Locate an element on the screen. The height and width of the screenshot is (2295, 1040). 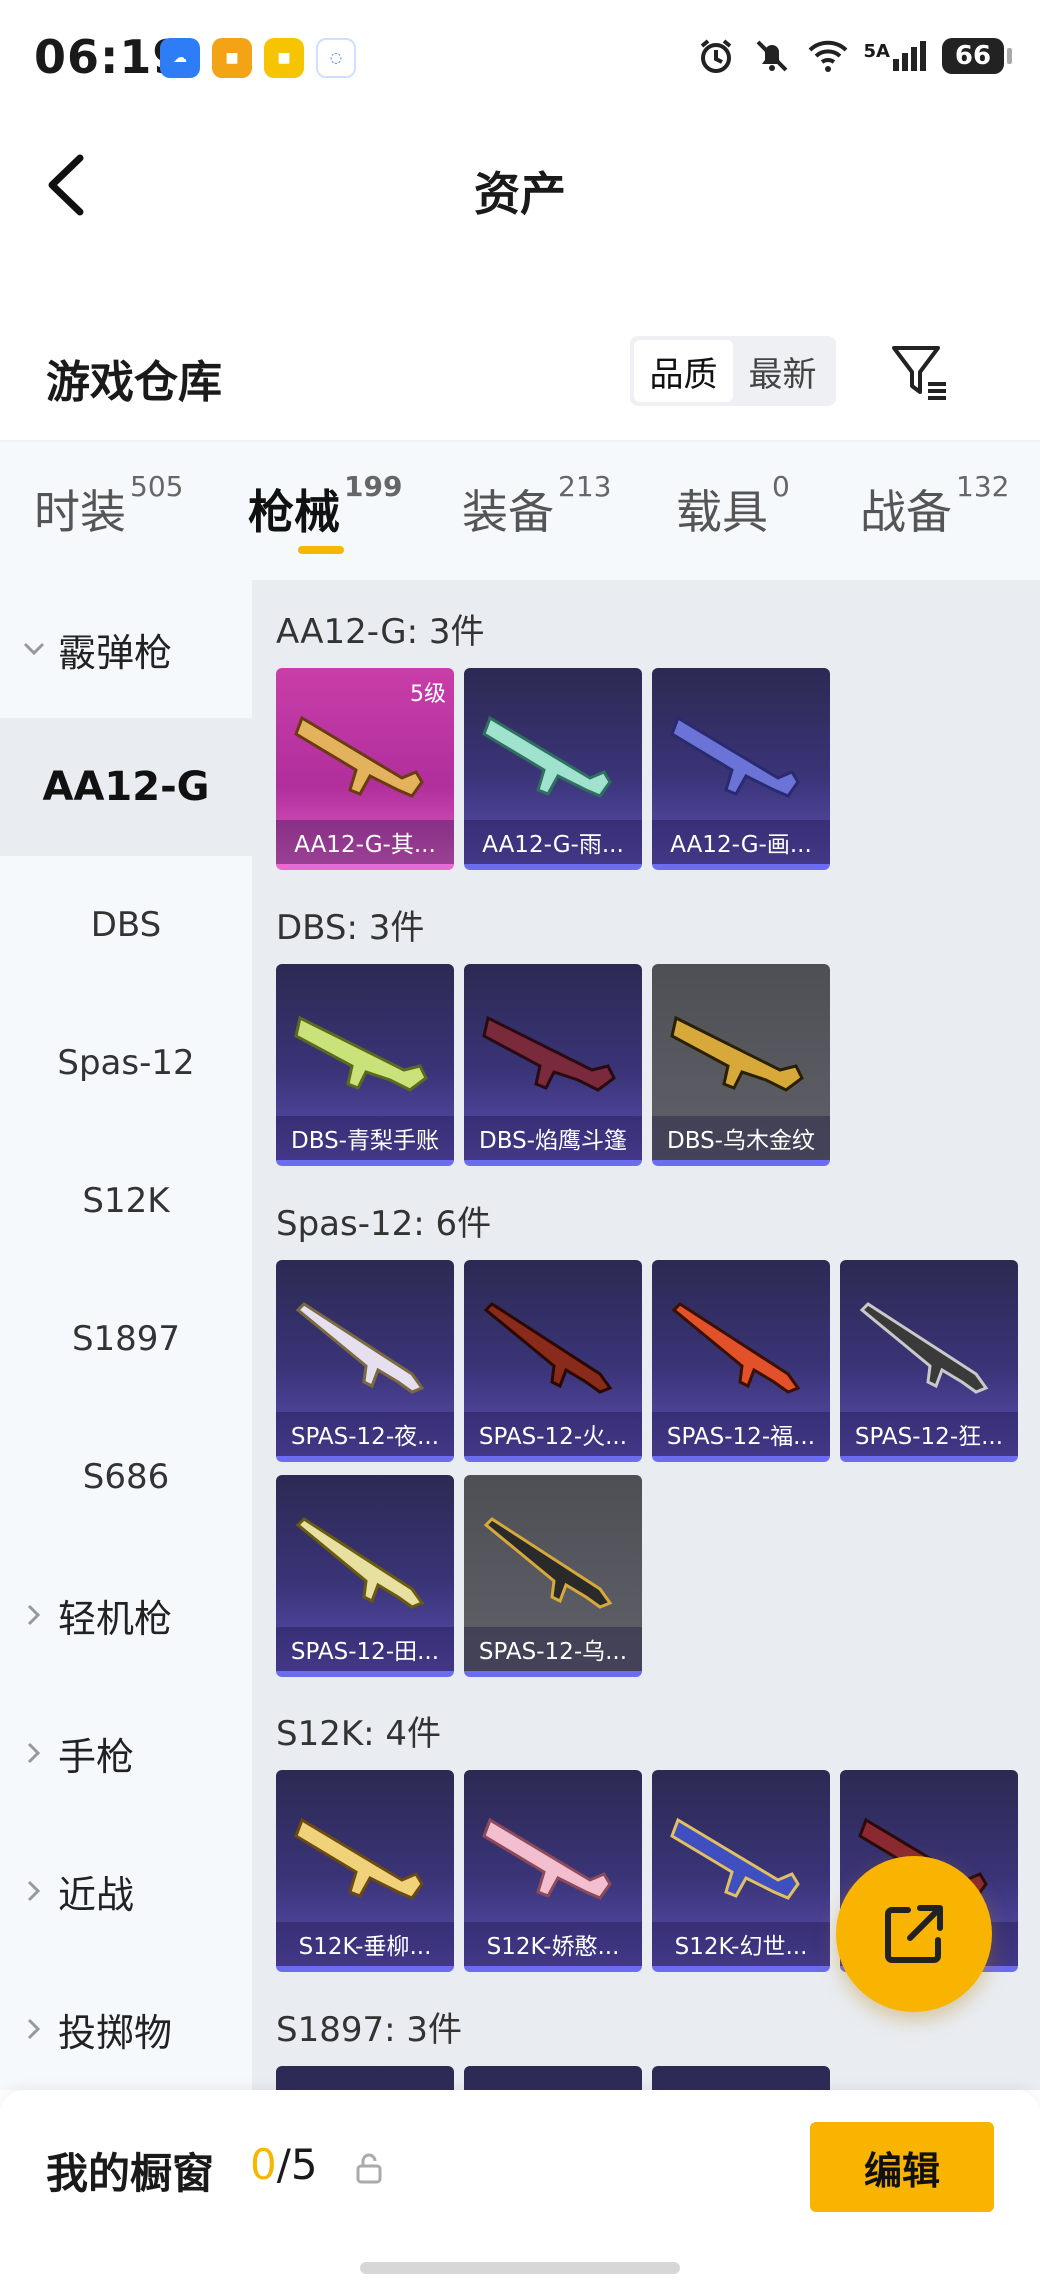
tab-count: 199 is located at coordinates (373, 486).